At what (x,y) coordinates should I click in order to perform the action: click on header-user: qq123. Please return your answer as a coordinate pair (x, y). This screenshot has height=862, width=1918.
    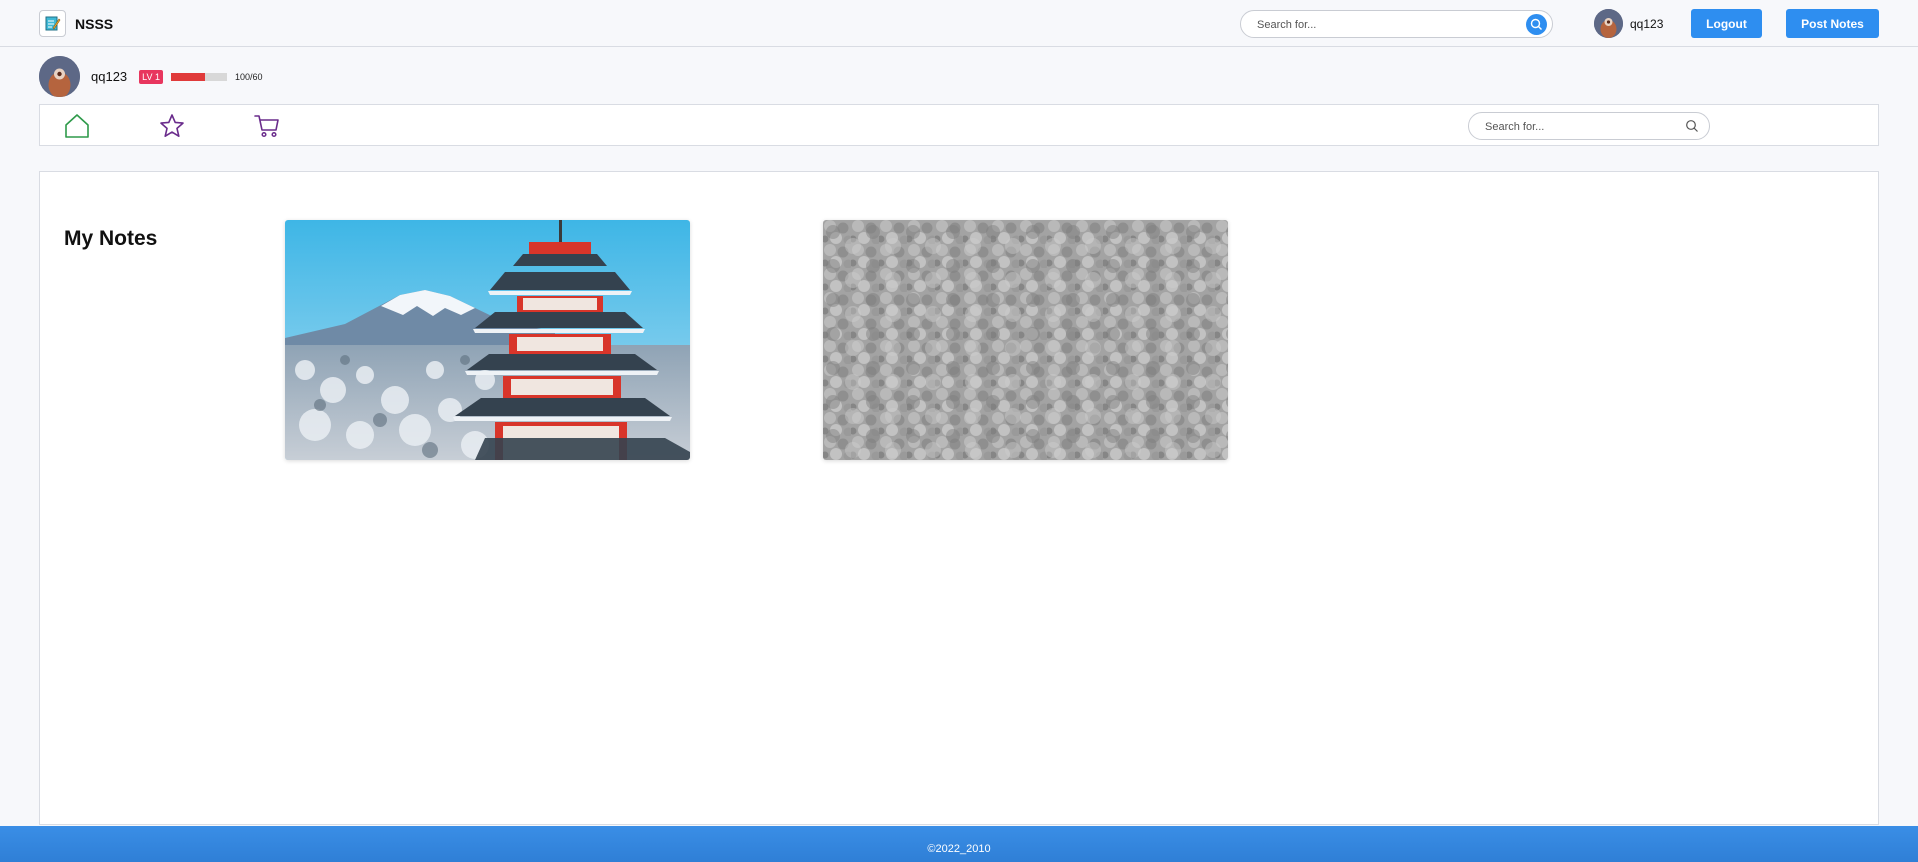
    Looking at the image, I should click on (1628, 23).